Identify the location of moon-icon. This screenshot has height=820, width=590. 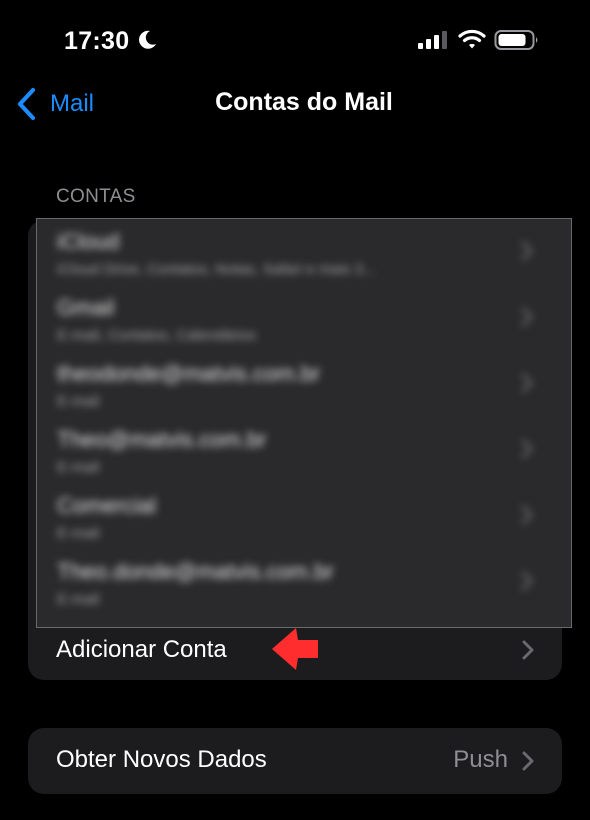
(147, 39).